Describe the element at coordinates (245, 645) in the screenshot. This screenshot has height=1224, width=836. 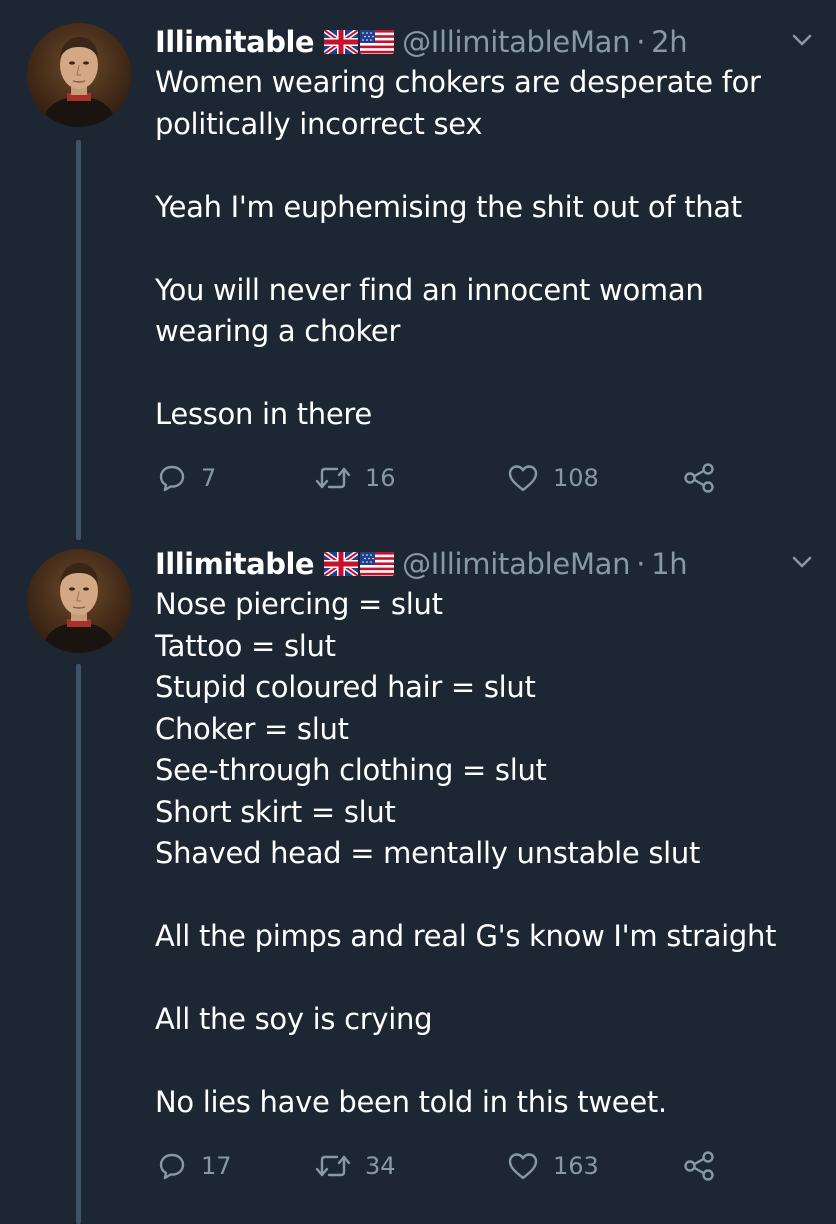
I see `tweet-text-line: Tattoo = slut` at that location.